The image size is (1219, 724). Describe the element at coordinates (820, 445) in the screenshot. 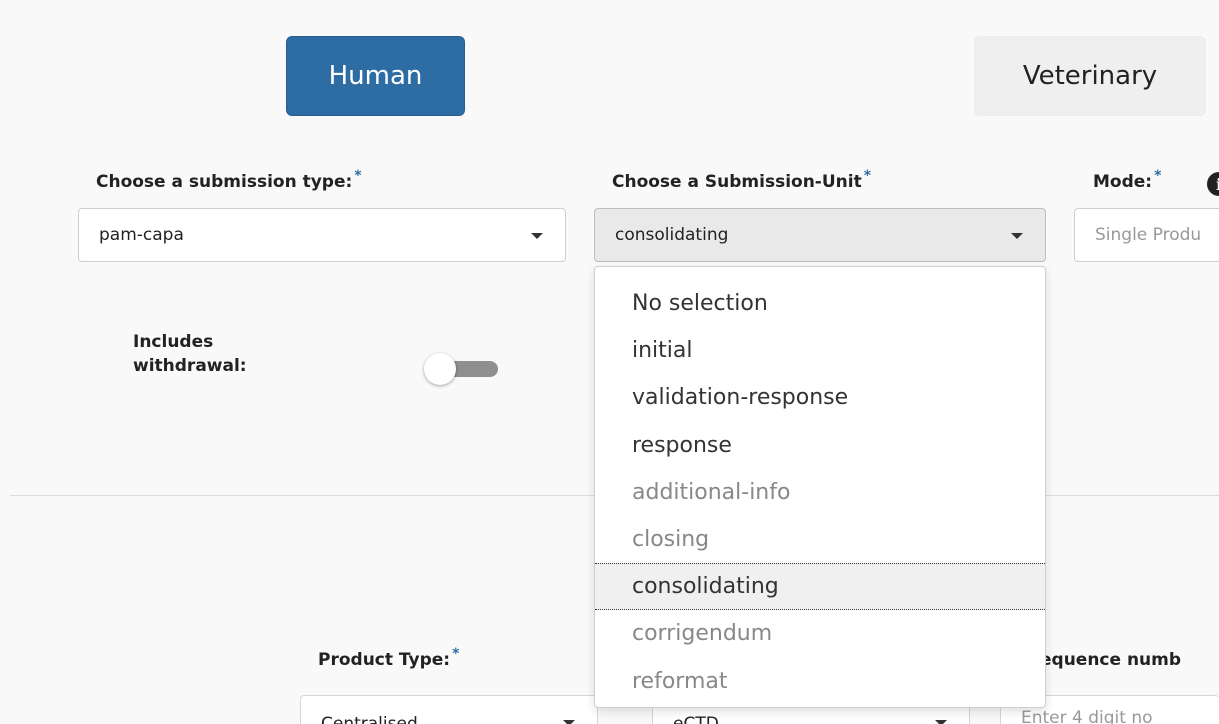

I see `option-response: response` at that location.